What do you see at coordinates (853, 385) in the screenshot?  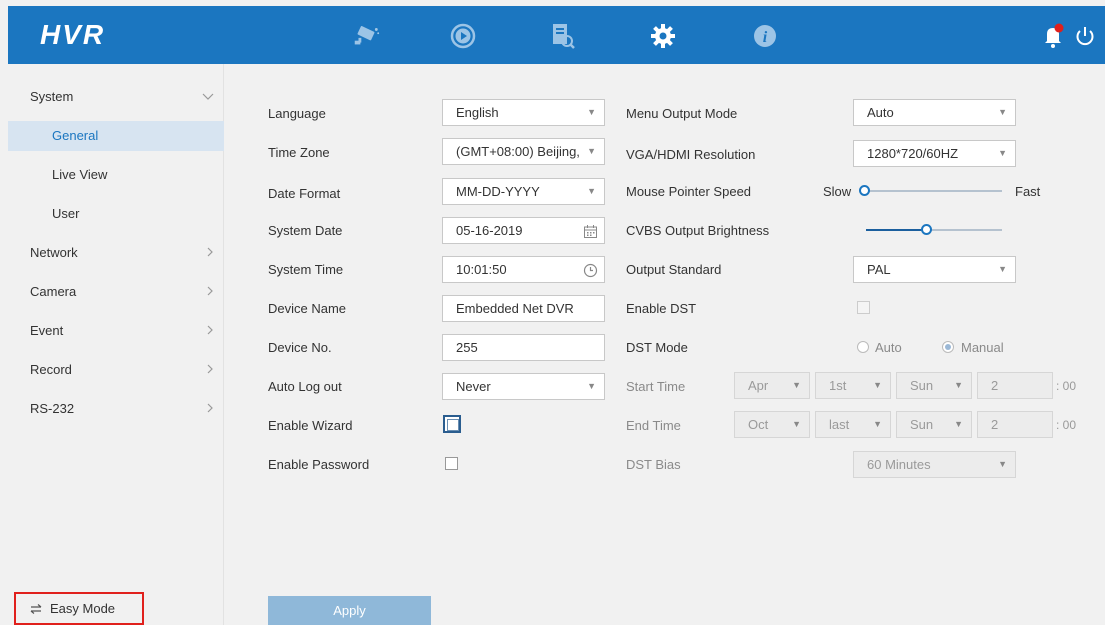 I see `start-time-week-select: 1st ▼` at bounding box center [853, 385].